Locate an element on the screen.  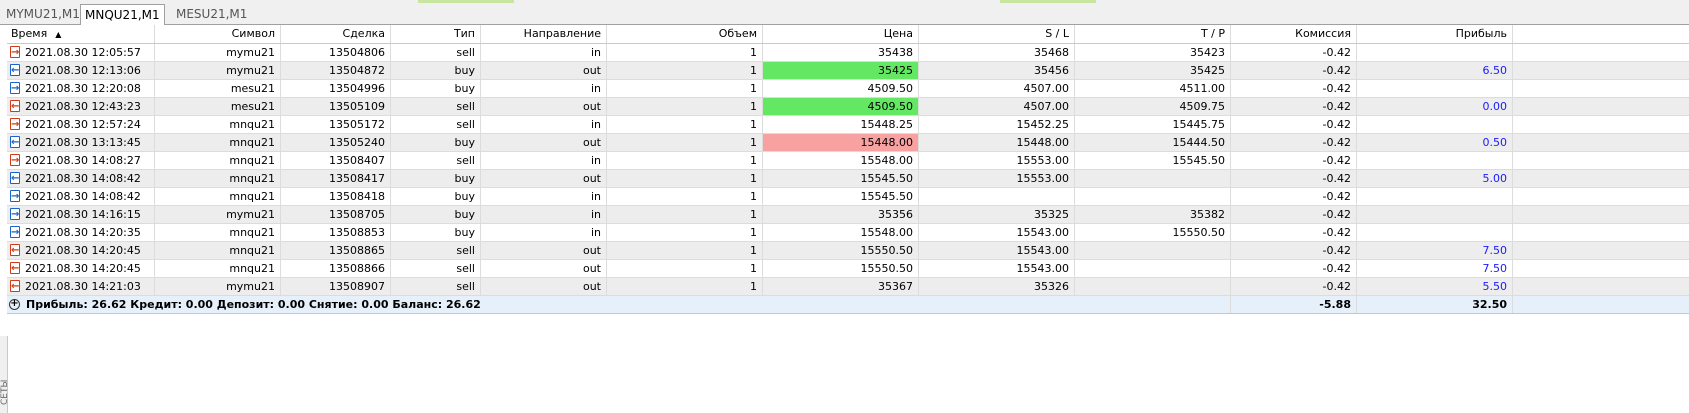
summary-profit: 32.50 is located at coordinates (1435, 304).